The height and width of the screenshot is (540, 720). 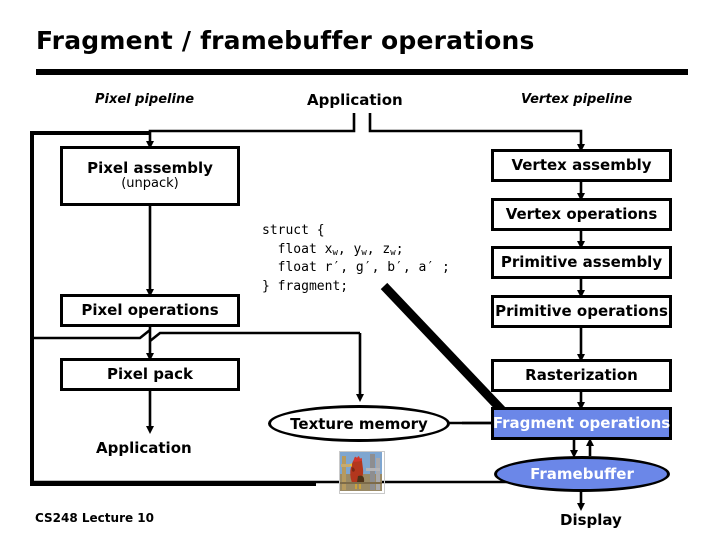 I want to click on box-pixel-assembly-sublabel: (unpack), so click(x=150, y=184).